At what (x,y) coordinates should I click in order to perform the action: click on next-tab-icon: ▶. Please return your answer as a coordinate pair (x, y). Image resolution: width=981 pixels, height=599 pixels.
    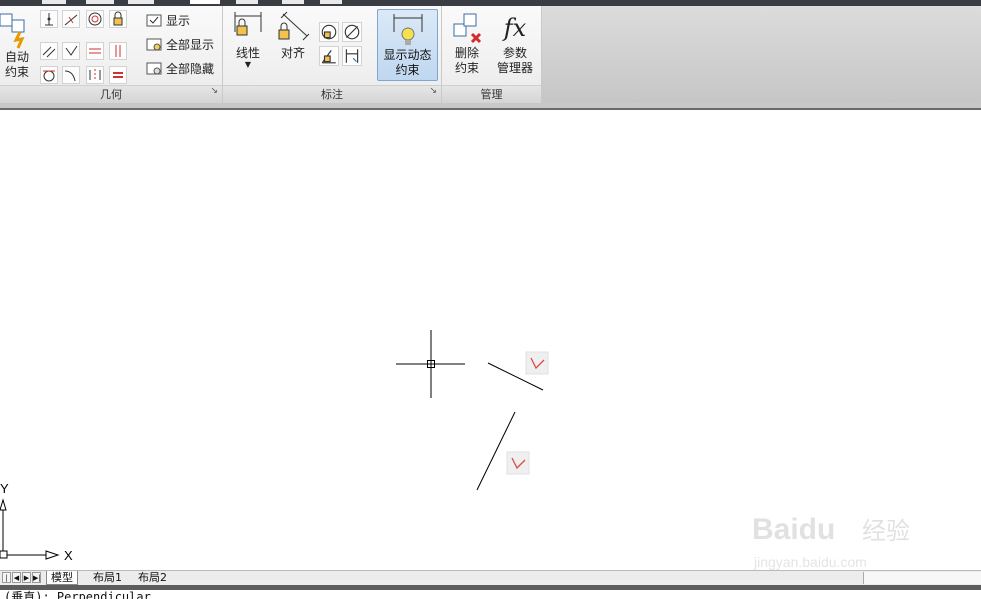
    Looking at the image, I should click on (26, 577).